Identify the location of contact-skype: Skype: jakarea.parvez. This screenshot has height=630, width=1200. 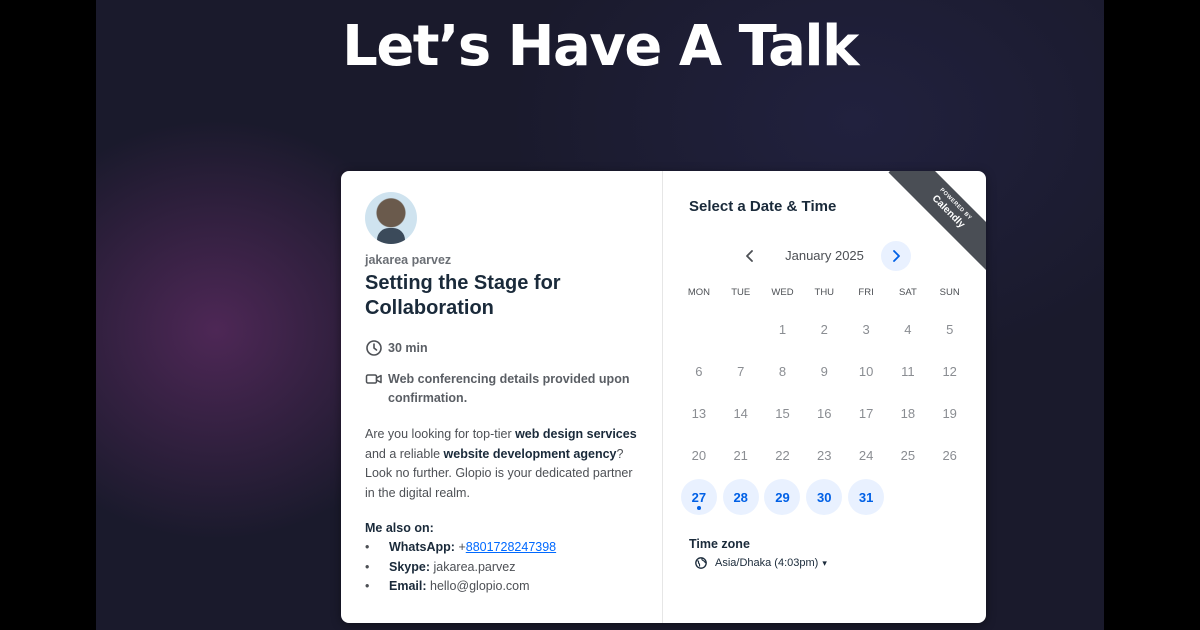
(501, 568).